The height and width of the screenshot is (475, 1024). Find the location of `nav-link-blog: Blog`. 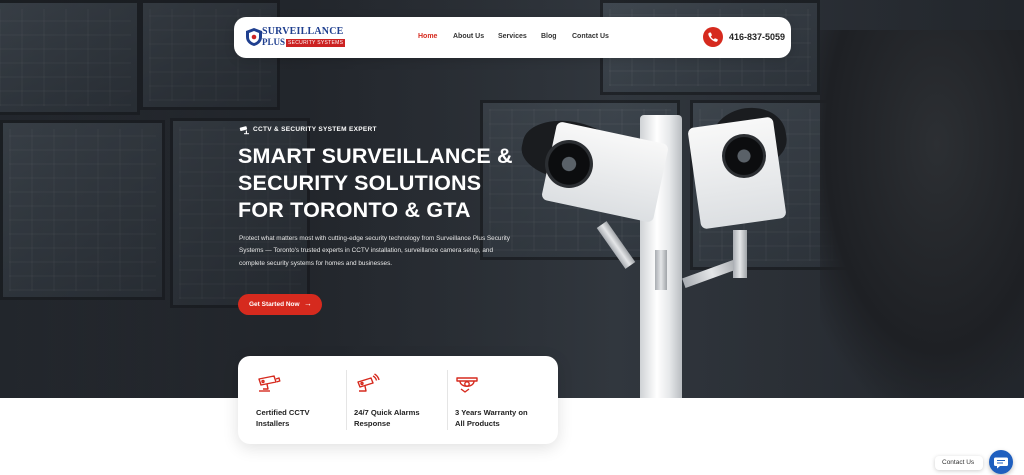

nav-link-blog: Blog is located at coordinates (549, 36).